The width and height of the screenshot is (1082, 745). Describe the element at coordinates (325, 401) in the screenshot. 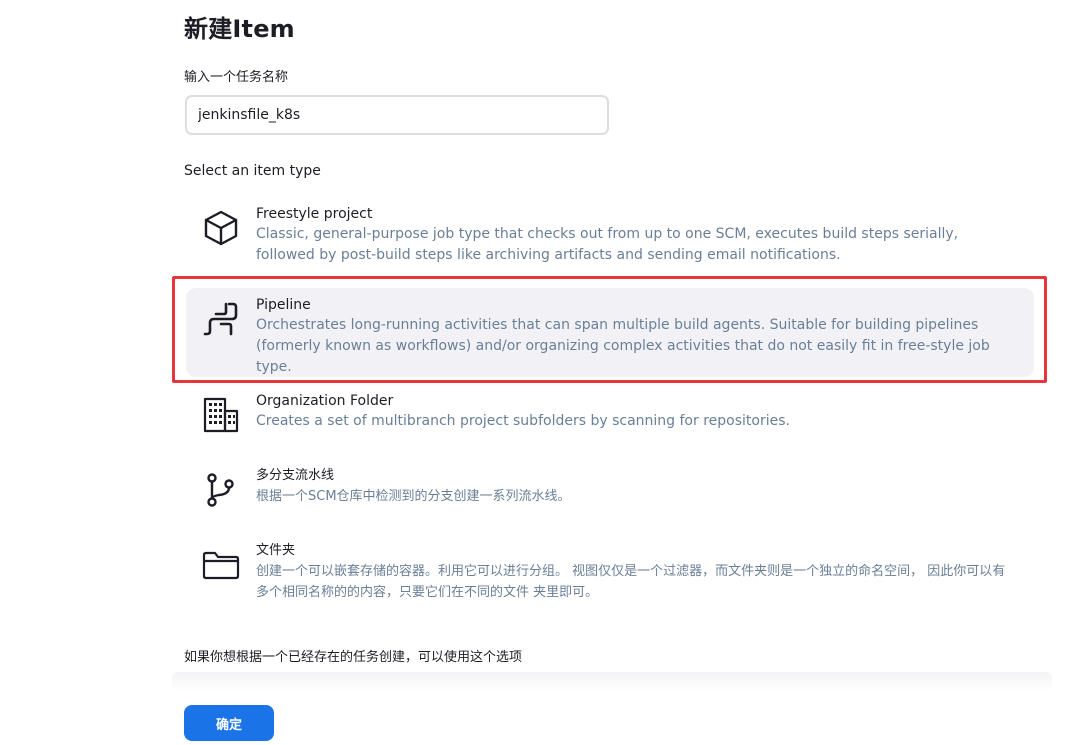

I see `item-title: Organization Folder` at that location.